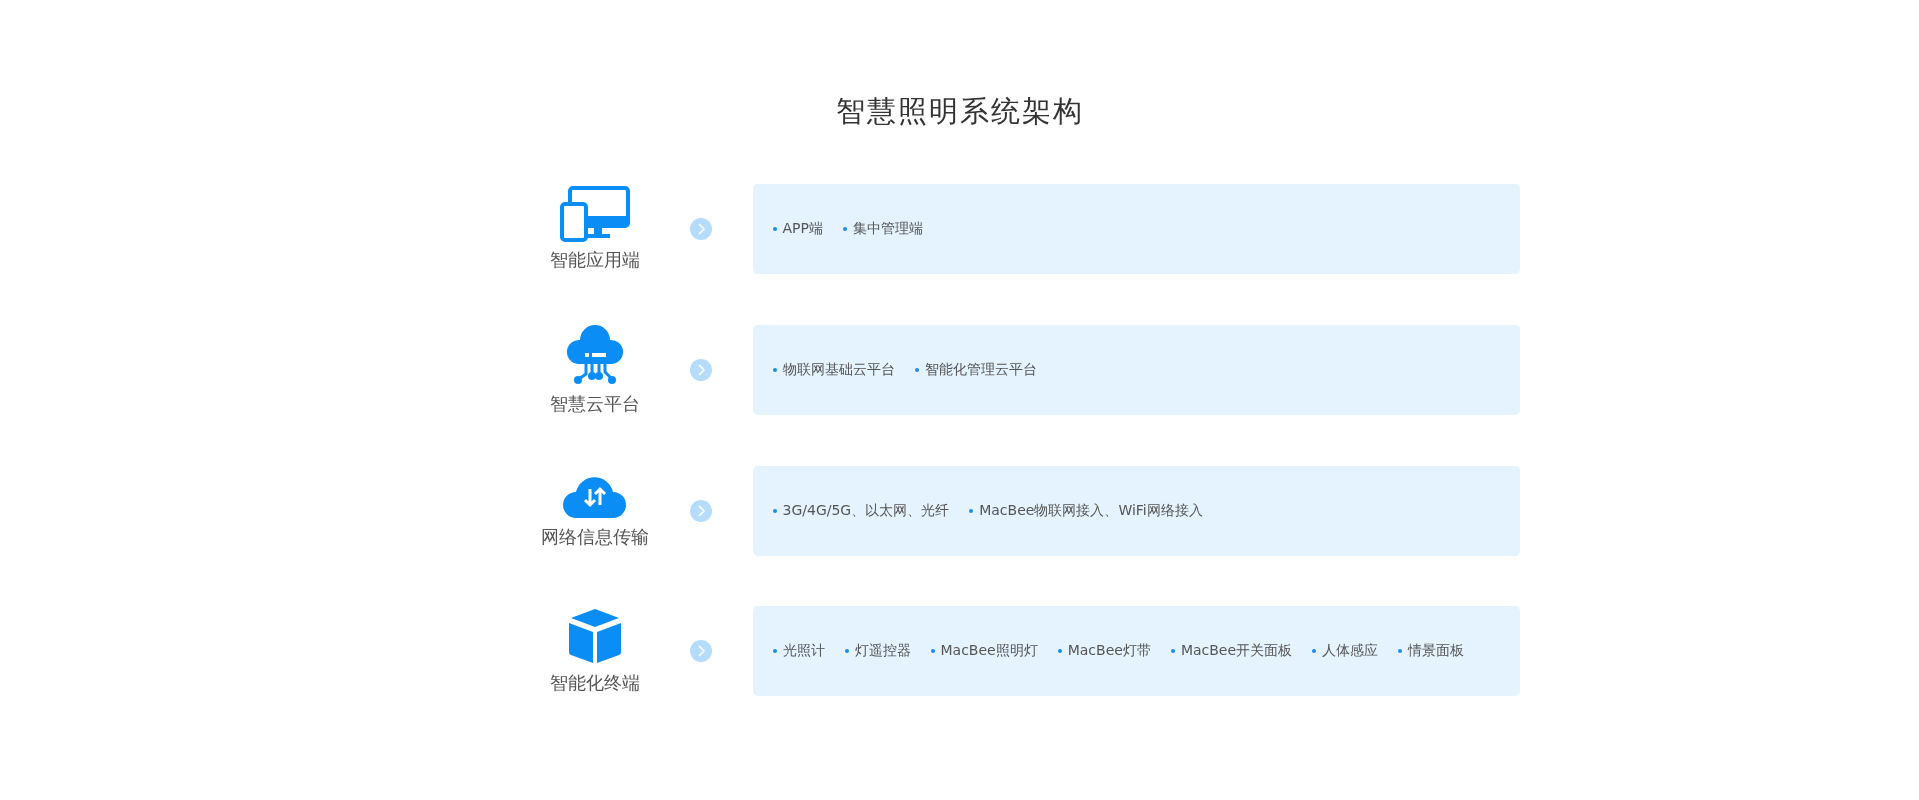 The image size is (1919, 800). Describe the element at coordinates (594, 683) in the screenshot. I see `layer-label: 智能化终端` at that location.